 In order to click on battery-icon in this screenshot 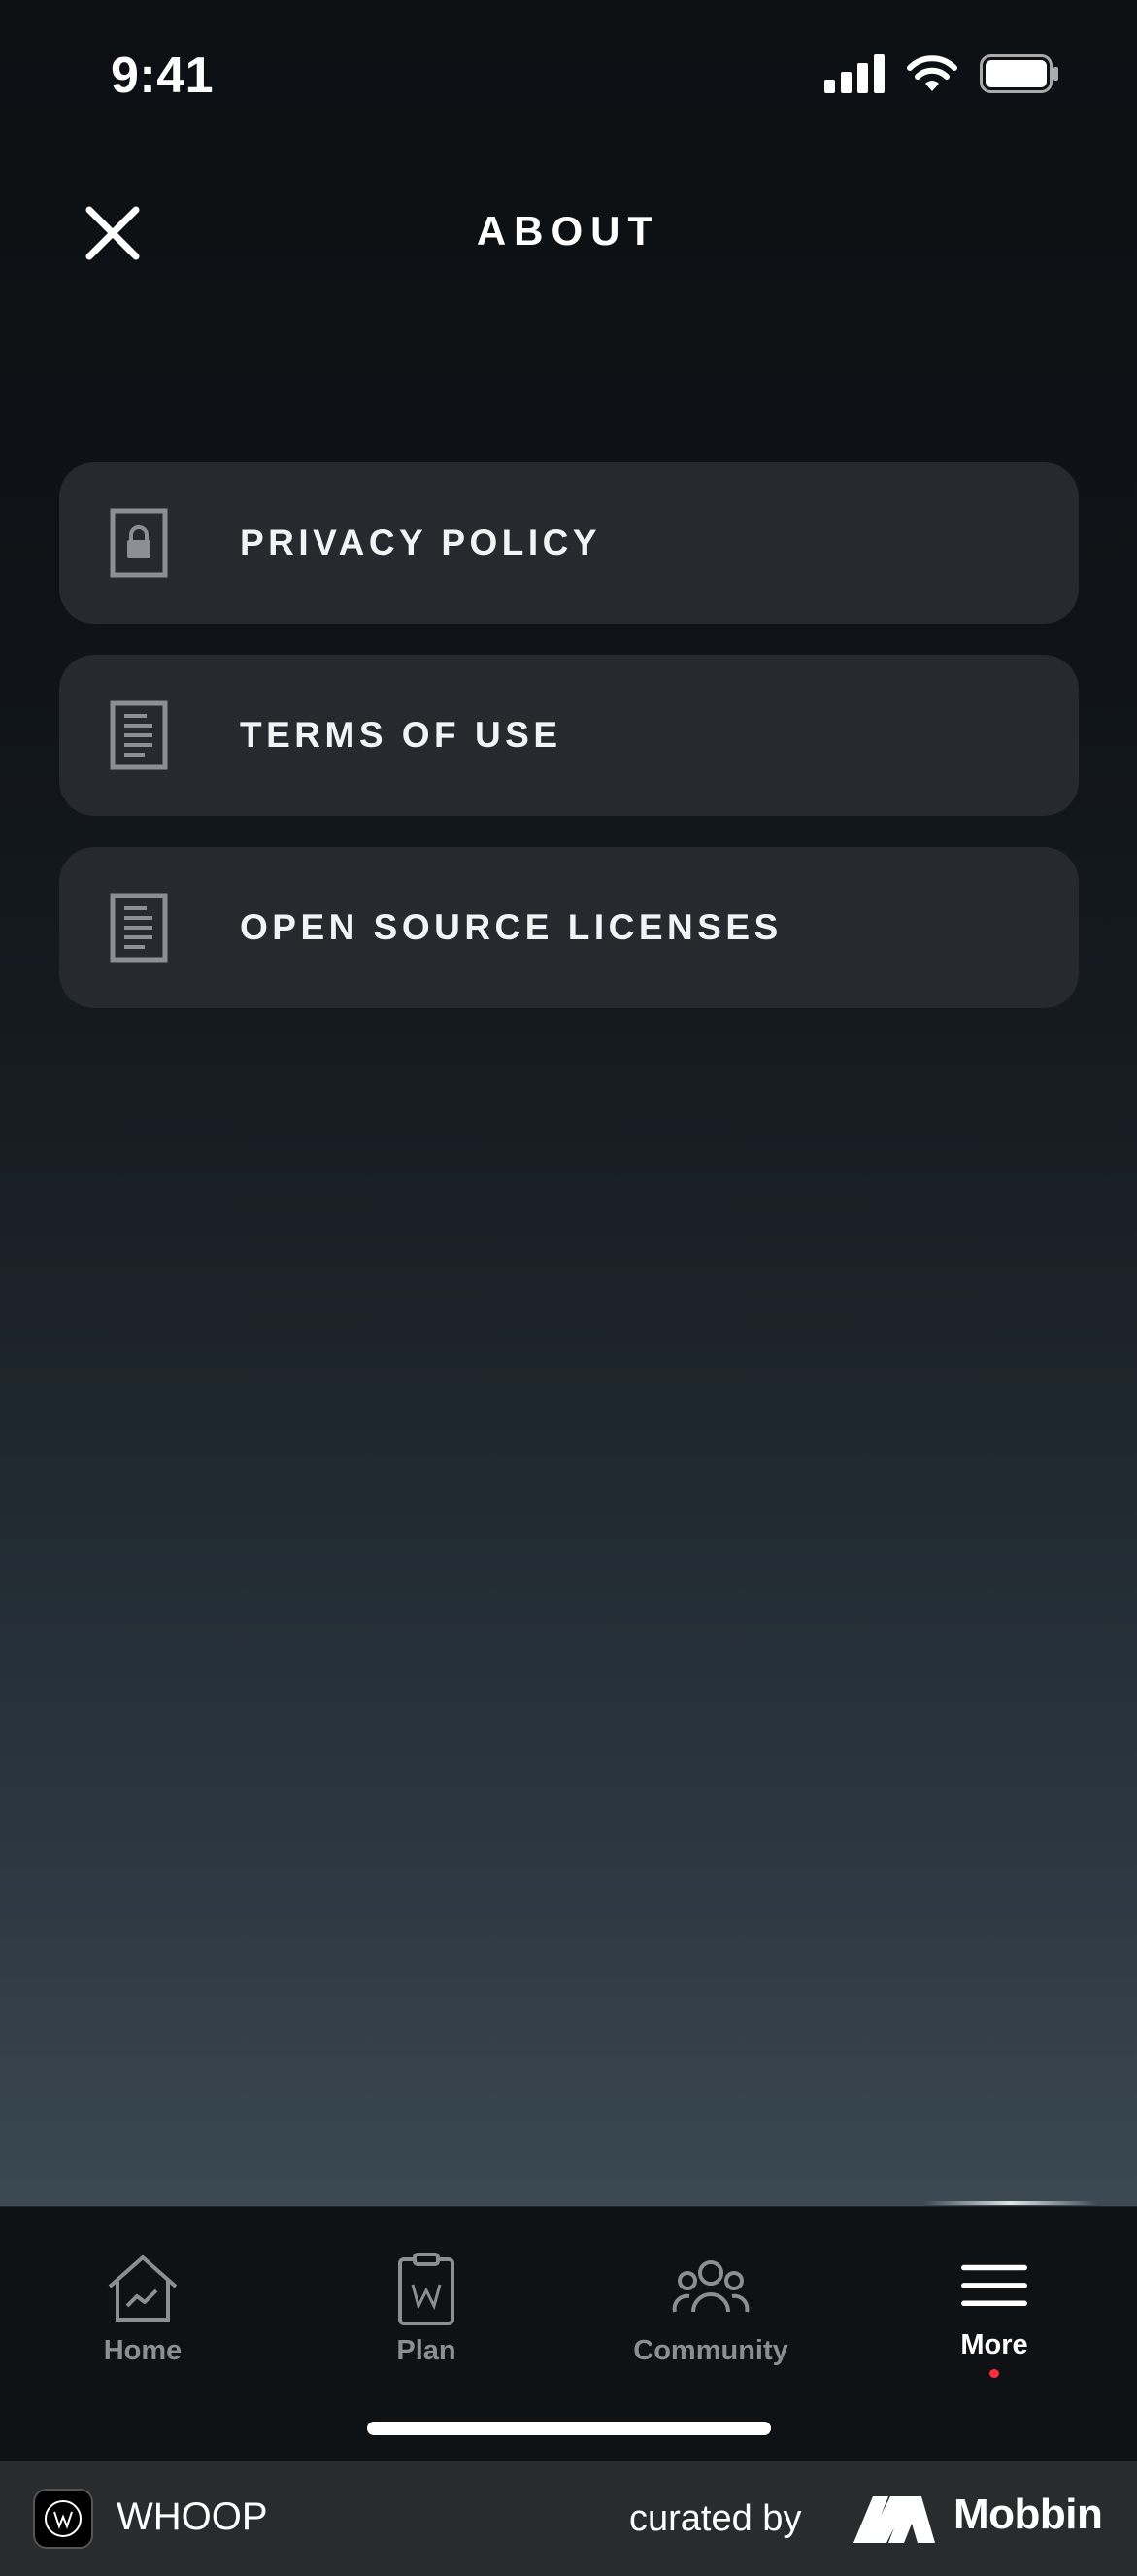, I will do `click(1019, 73)`.